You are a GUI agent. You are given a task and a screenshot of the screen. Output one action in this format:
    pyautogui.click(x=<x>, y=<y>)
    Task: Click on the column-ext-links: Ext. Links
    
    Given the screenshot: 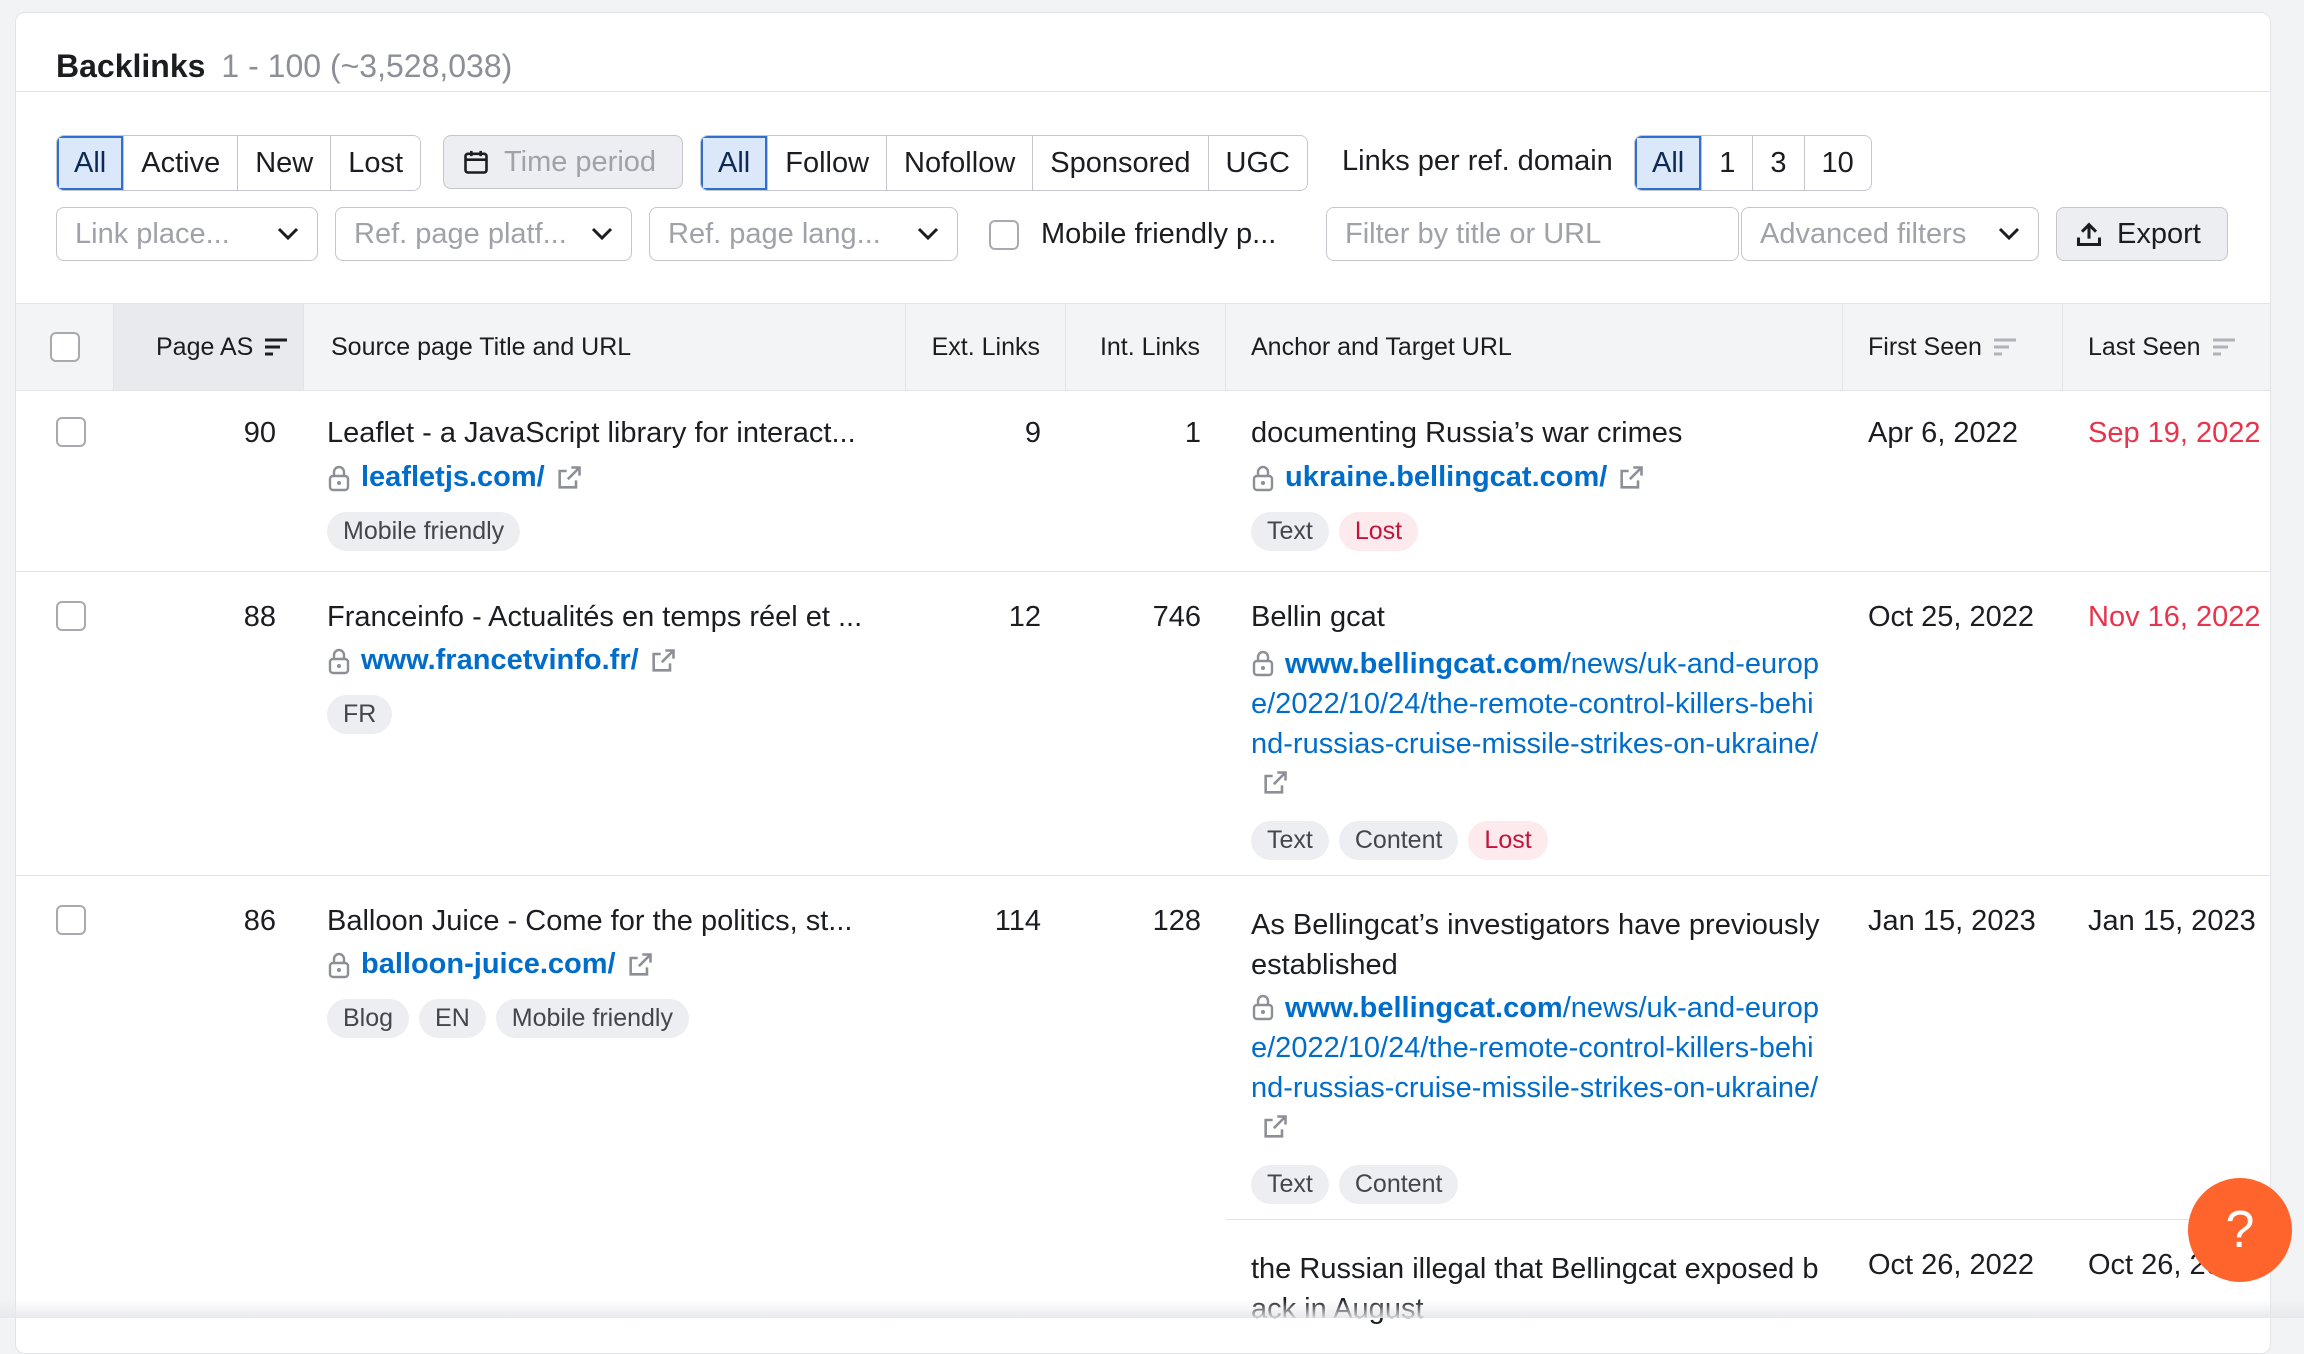 What is the action you would take?
    pyautogui.click(x=986, y=347)
    